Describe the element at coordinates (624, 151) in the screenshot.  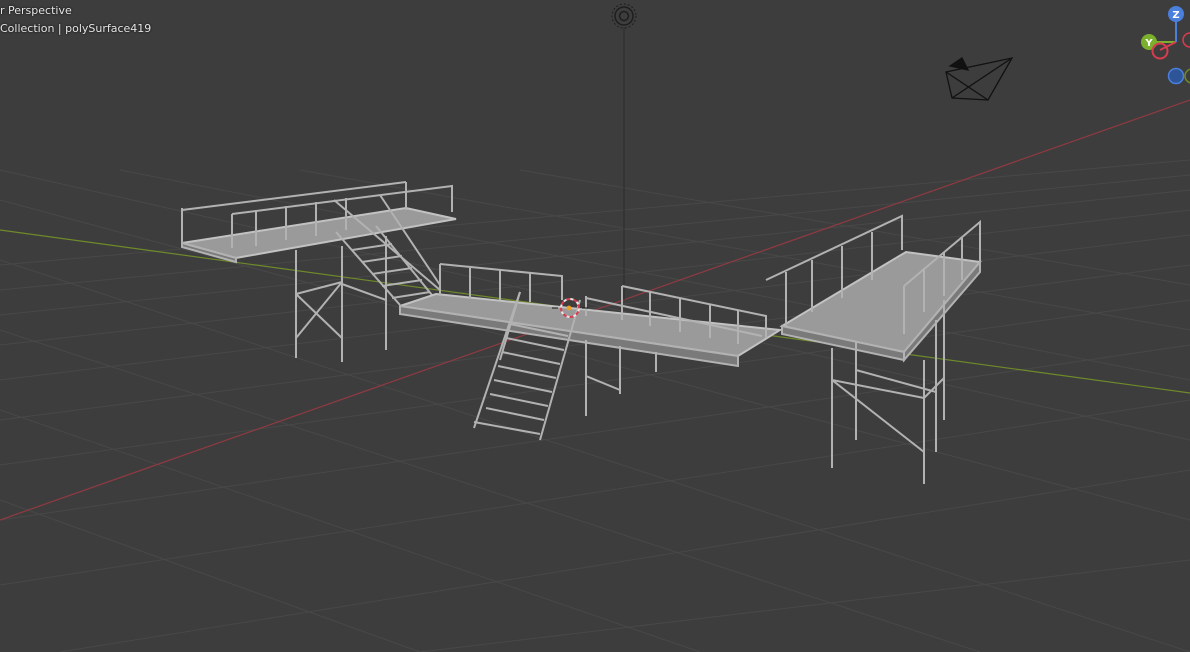
I see `light-object` at that location.